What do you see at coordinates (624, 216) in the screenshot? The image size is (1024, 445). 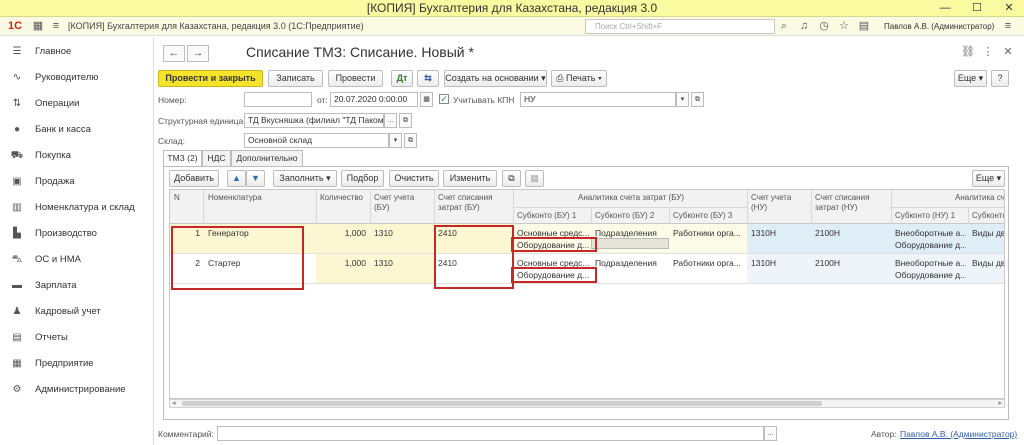 I see `col-sub2-header: Субконто (БУ) 2` at bounding box center [624, 216].